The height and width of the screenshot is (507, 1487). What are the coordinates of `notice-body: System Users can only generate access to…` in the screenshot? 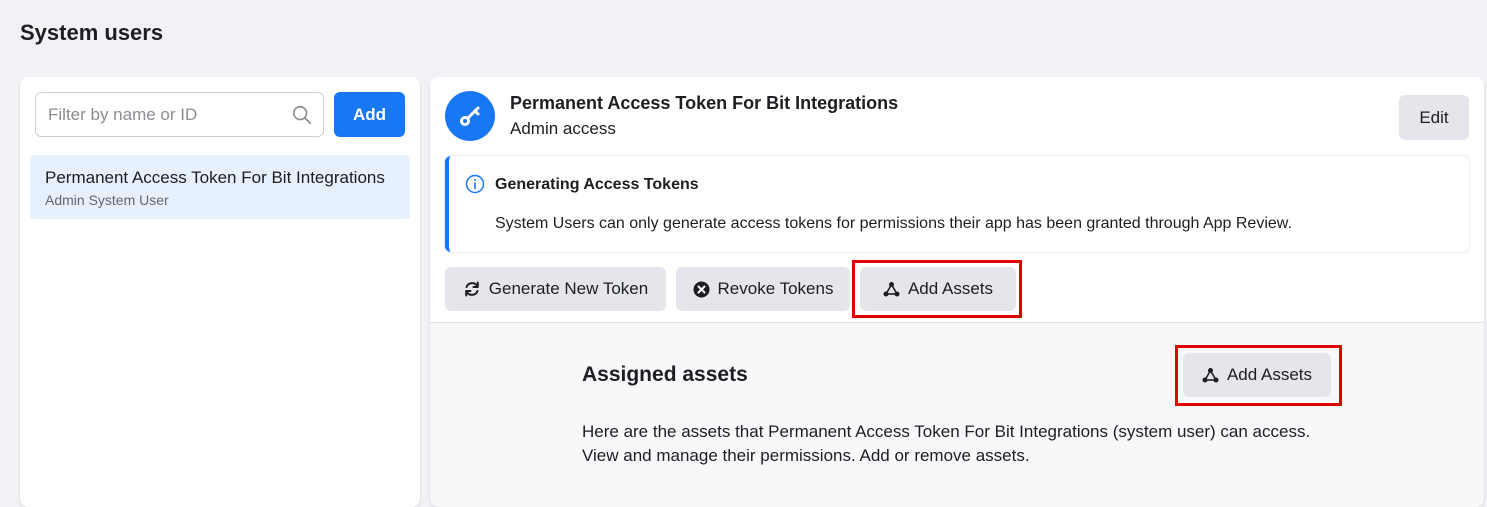 It's located at (893, 223).